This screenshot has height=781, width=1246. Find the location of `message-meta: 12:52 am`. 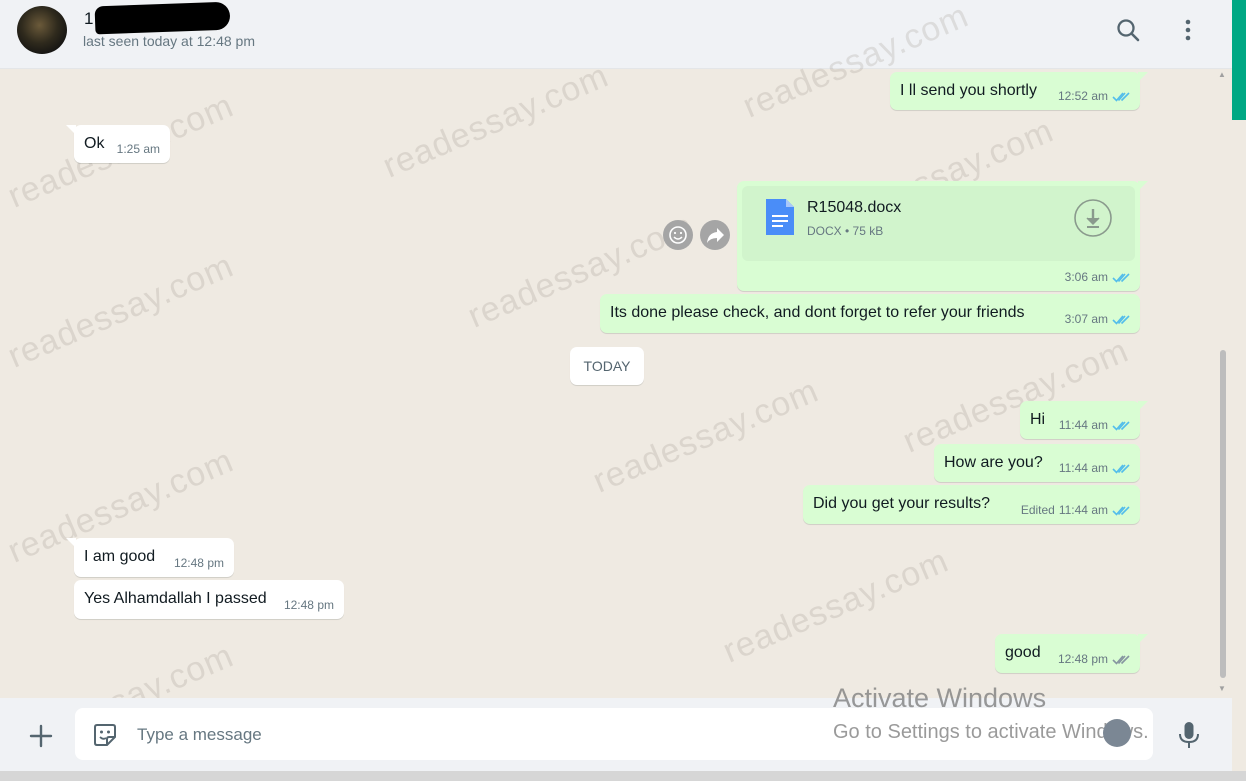

message-meta: 12:52 am is located at coordinates (1094, 96).